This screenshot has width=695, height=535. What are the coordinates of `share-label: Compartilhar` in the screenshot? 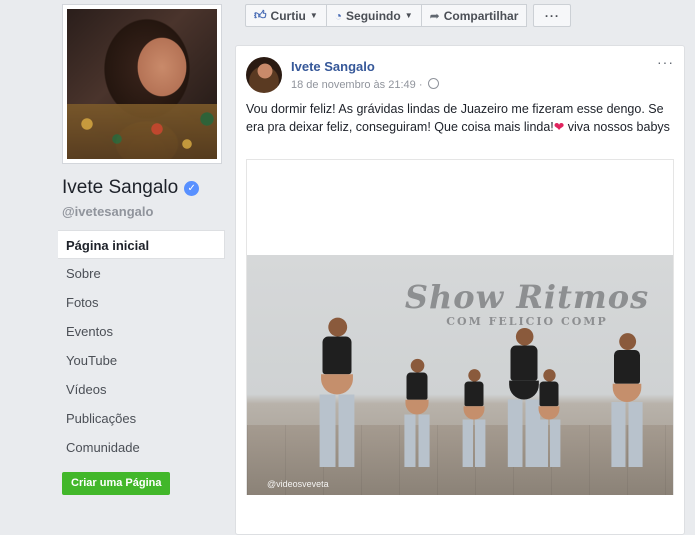 It's located at (481, 15).